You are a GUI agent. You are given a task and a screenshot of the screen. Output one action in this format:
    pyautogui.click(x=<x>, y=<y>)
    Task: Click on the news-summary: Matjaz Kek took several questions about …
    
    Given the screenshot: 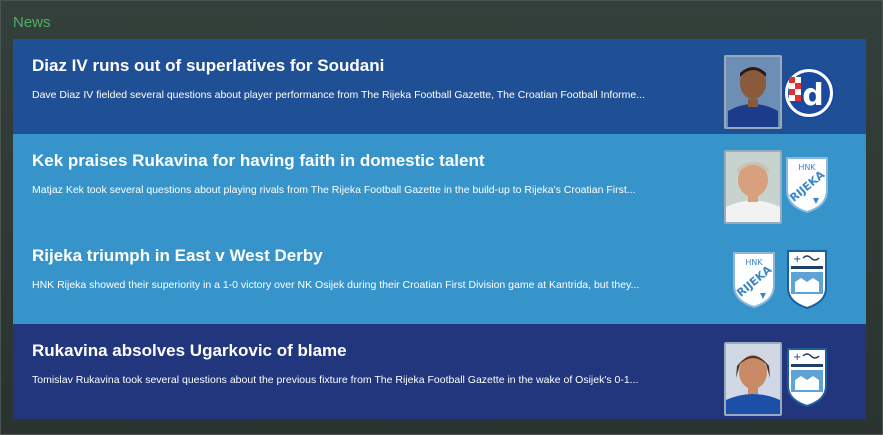 What is the action you would take?
    pyautogui.click(x=334, y=190)
    